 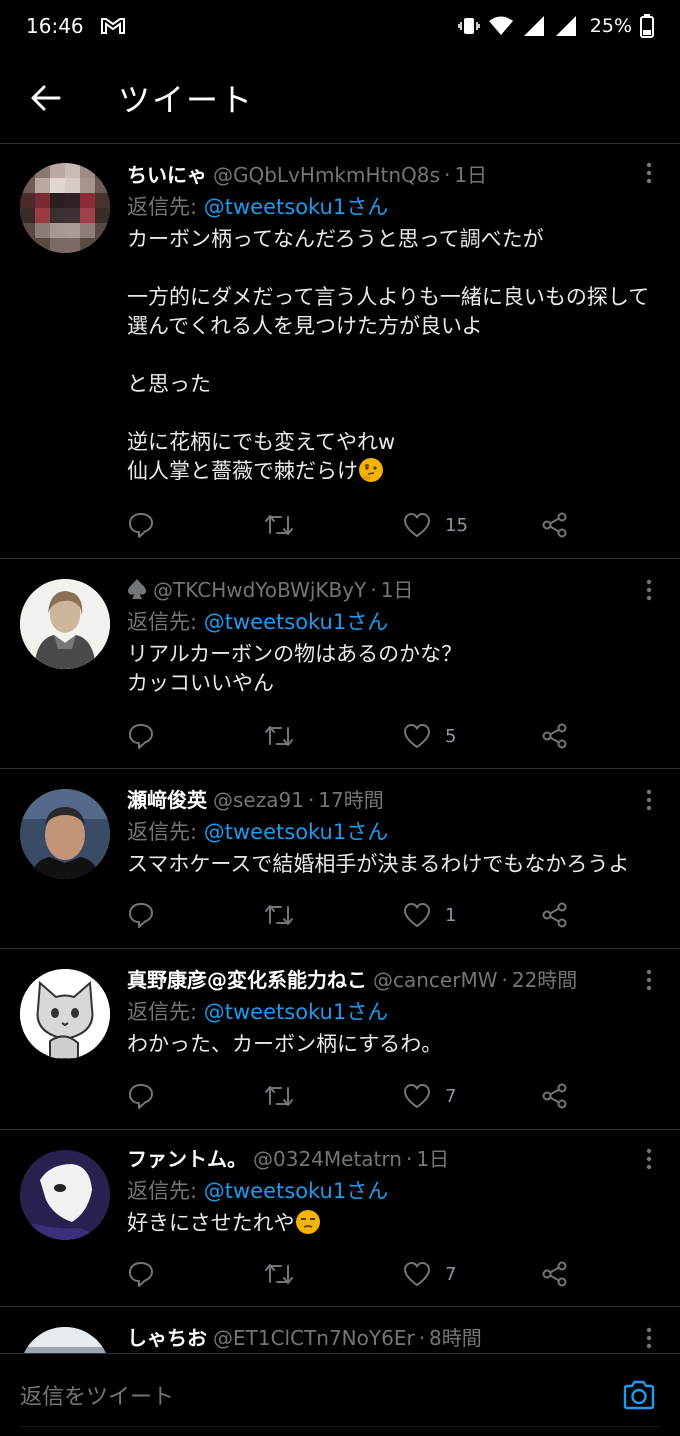 What do you see at coordinates (435, 980) in the screenshot?
I see `user-handle: @cancerMW` at bounding box center [435, 980].